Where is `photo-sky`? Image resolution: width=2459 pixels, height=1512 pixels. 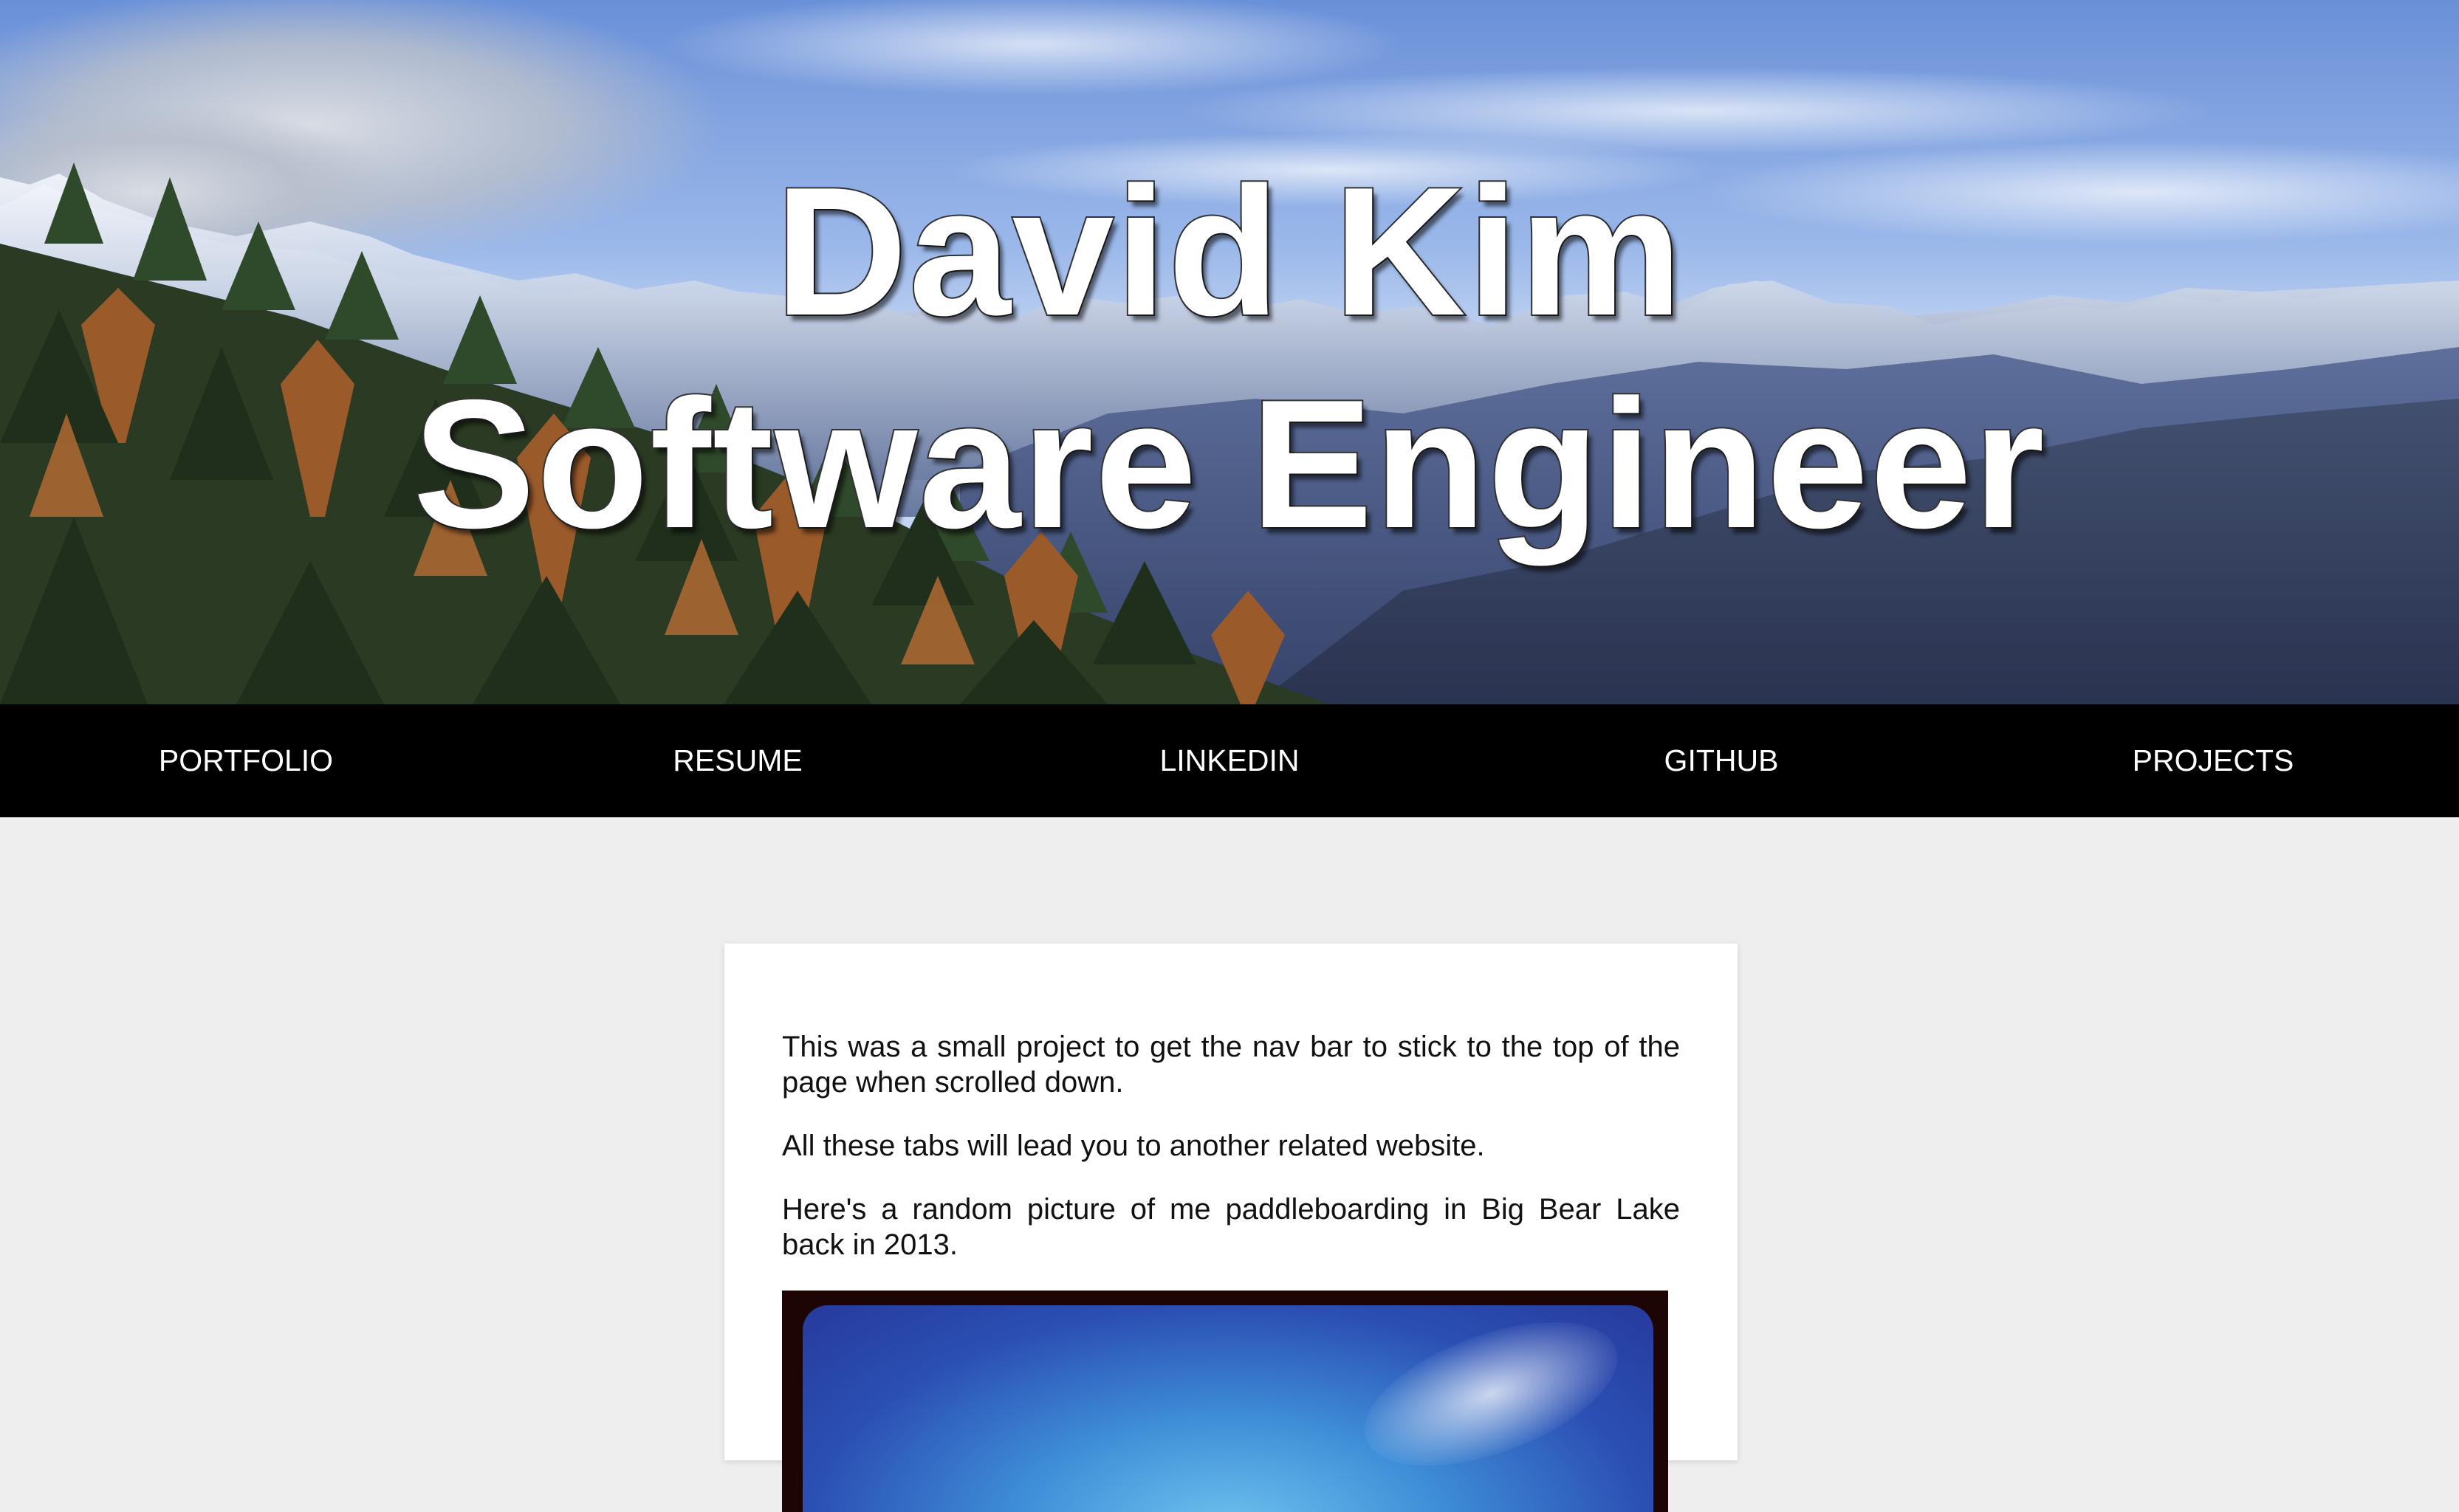 photo-sky is located at coordinates (1228, 1408).